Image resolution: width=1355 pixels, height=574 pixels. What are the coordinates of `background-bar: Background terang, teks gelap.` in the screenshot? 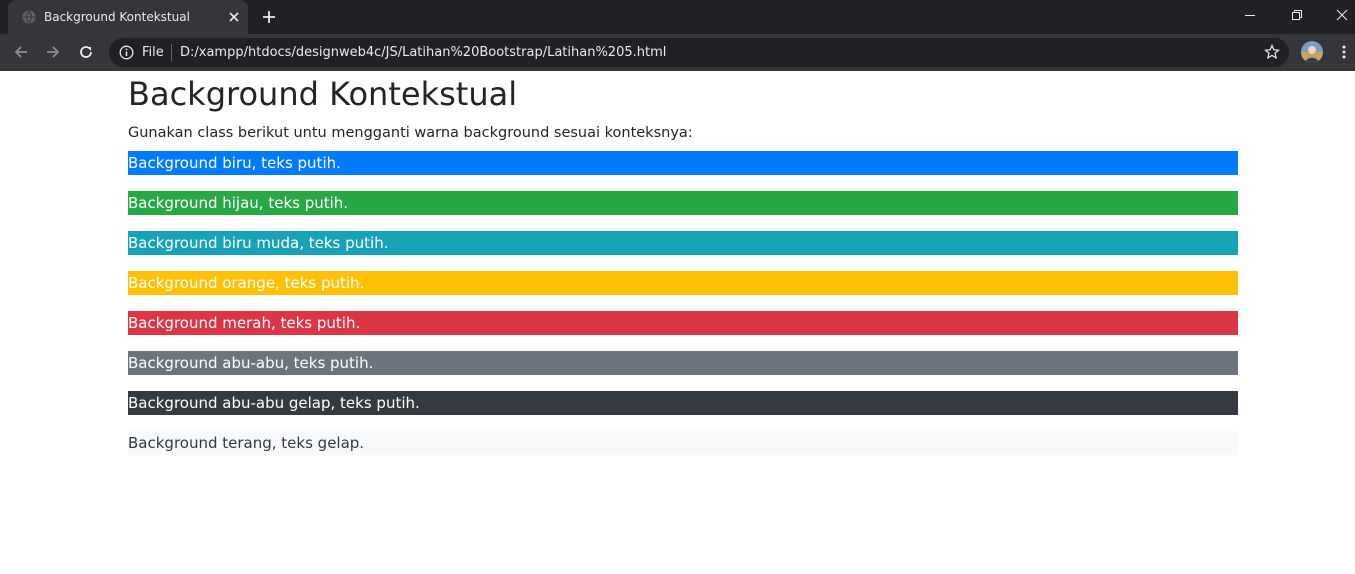 It's located at (683, 443).